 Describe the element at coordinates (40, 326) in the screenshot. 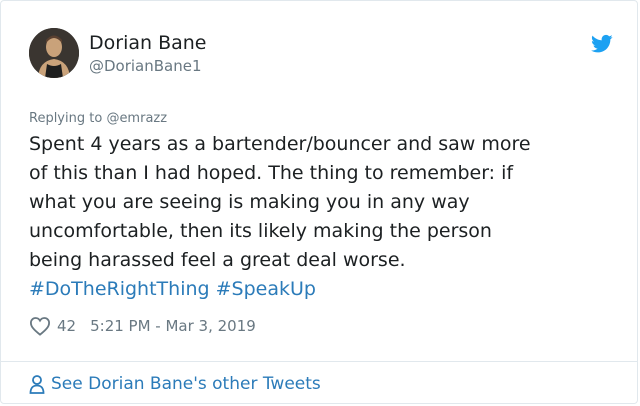

I see `heart-icon` at that location.